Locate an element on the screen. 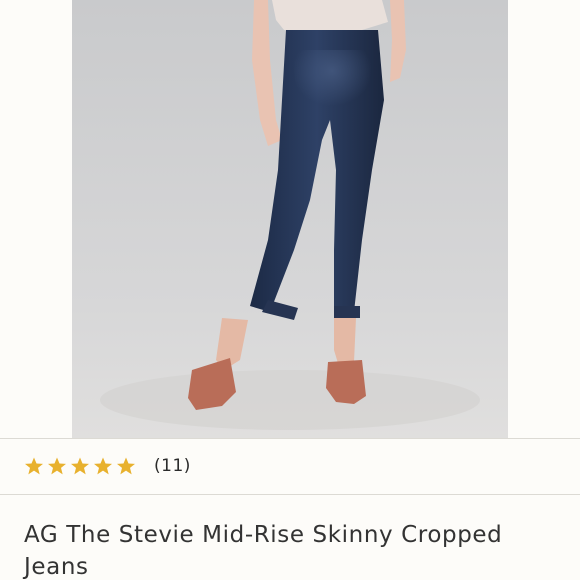  rating-row: (11) is located at coordinates (107, 466).